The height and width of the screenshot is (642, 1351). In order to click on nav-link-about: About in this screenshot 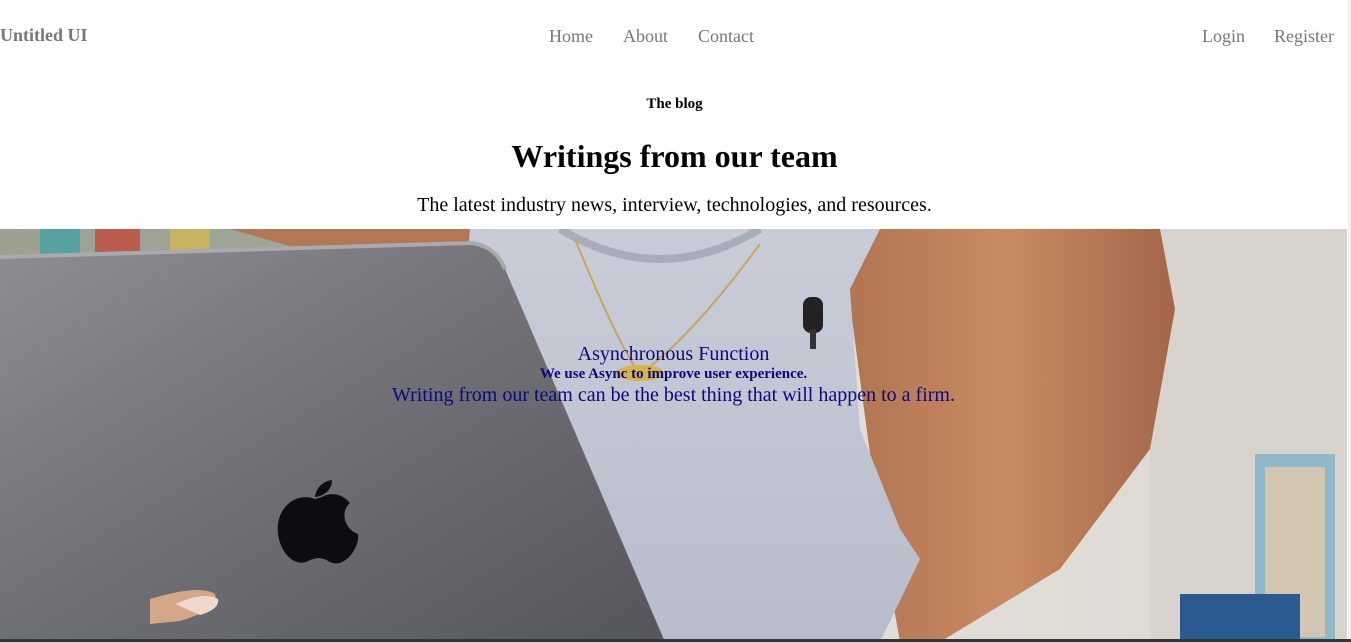, I will do `click(645, 36)`.